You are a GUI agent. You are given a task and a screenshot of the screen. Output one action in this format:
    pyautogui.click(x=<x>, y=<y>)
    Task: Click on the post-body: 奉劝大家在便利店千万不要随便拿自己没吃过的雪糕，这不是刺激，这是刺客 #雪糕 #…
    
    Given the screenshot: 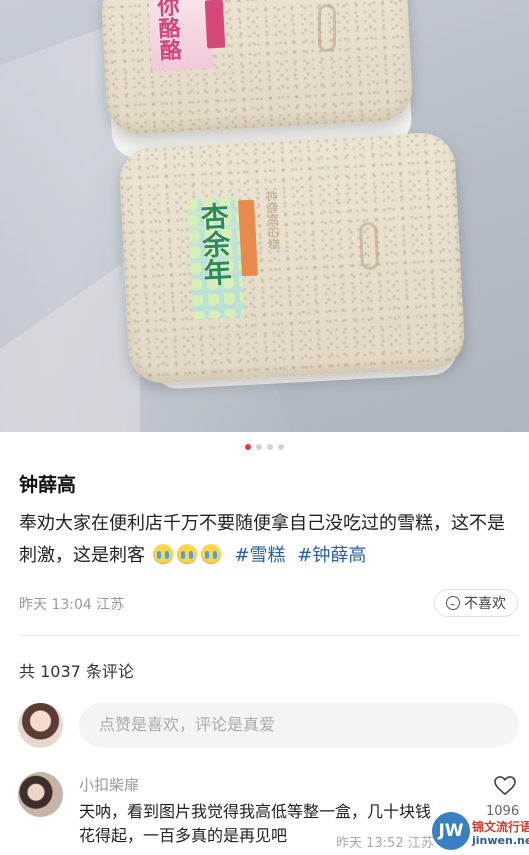 What is the action you would take?
    pyautogui.click(x=266, y=540)
    